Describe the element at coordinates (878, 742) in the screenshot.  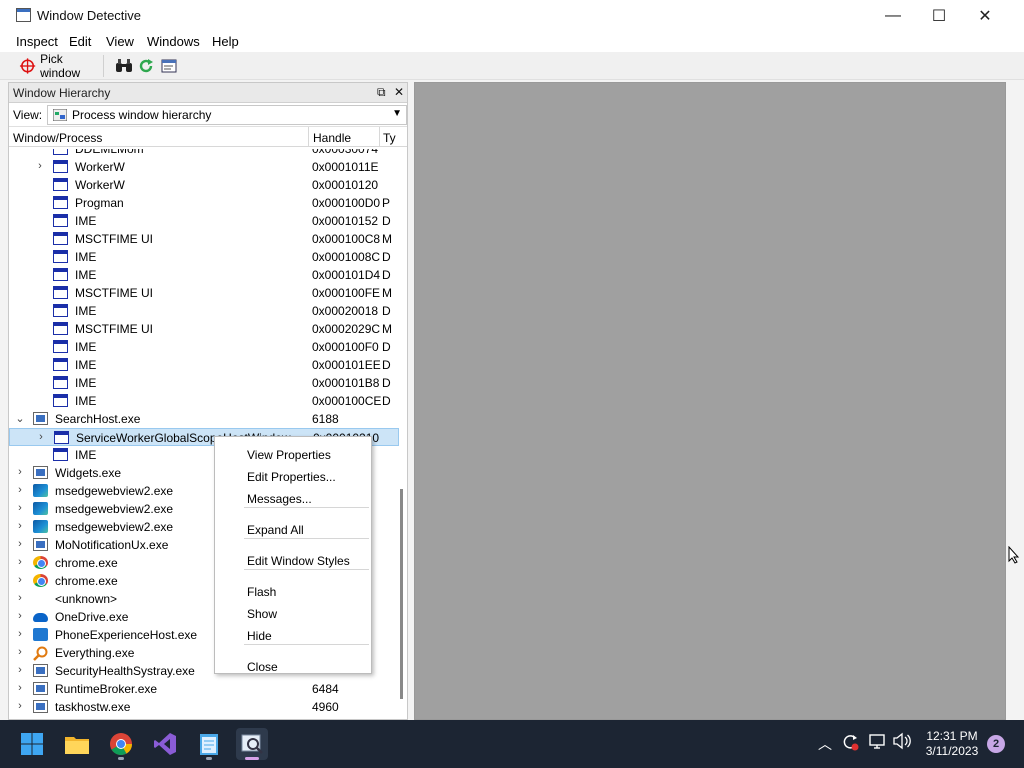
I see `network-icon` at that location.